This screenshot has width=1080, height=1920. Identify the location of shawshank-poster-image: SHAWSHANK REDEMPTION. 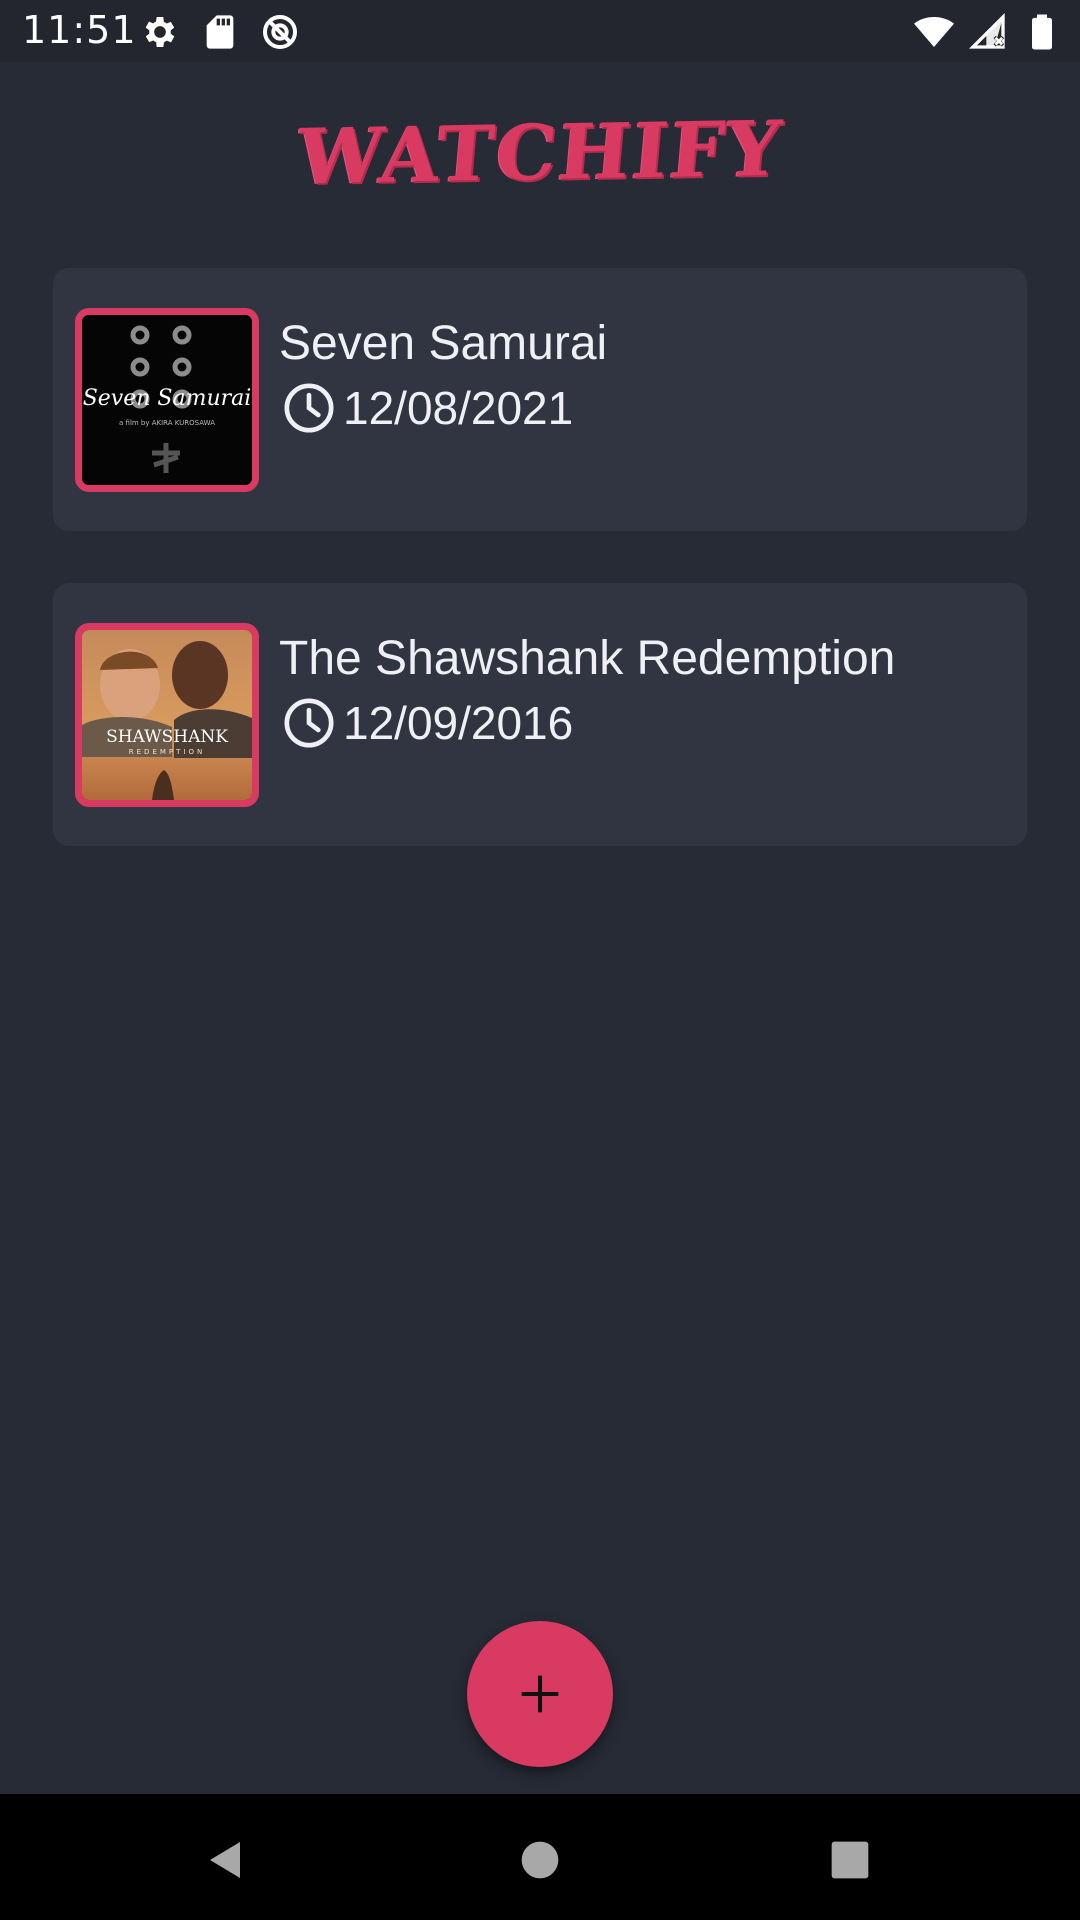
(167, 715).